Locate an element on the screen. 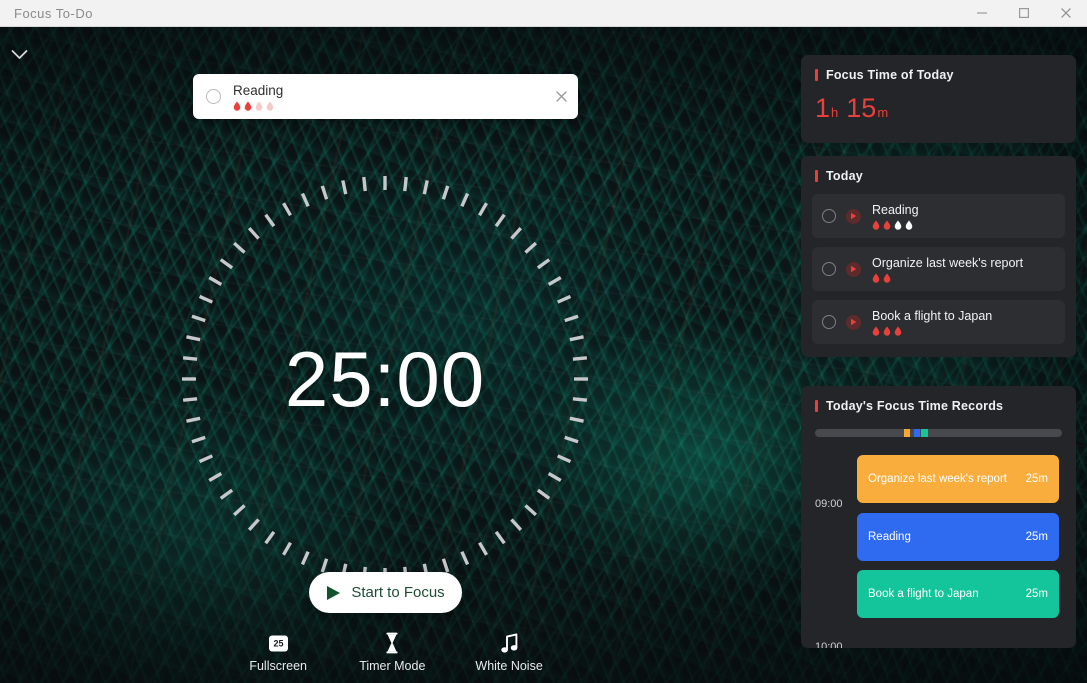 The width and height of the screenshot is (1087, 683). chevron-down-icon is located at coordinates (19, 54).